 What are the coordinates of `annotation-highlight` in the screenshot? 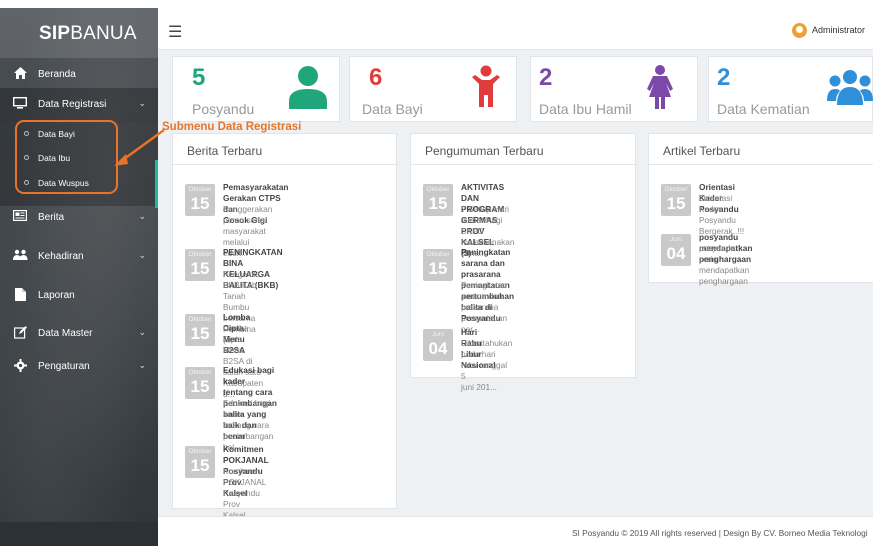 It's located at (66, 157).